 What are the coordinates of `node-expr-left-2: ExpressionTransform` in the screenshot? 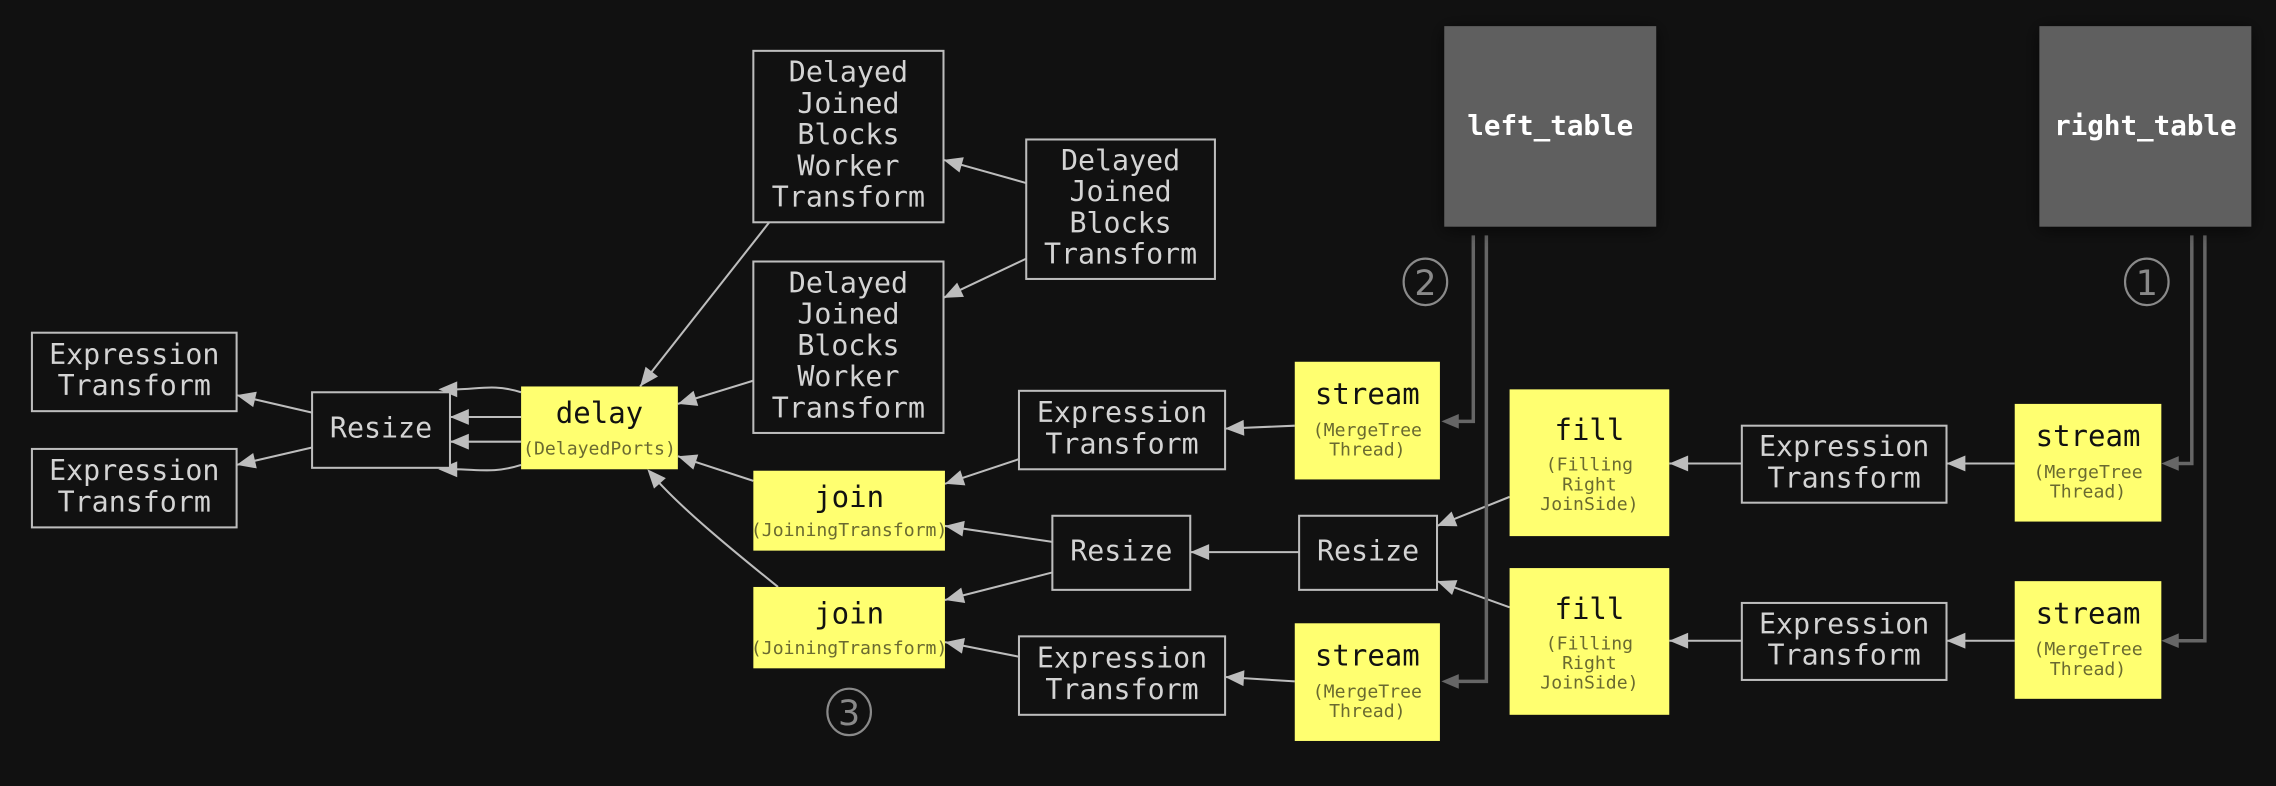 It's located at (1122, 675).